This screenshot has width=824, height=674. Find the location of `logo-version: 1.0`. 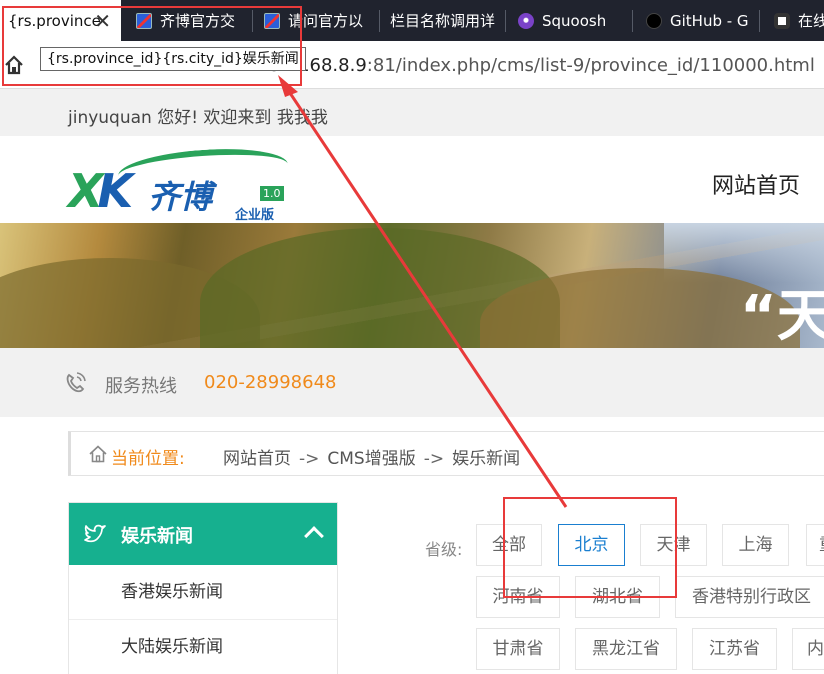

logo-version: 1.0 is located at coordinates (272, 193).